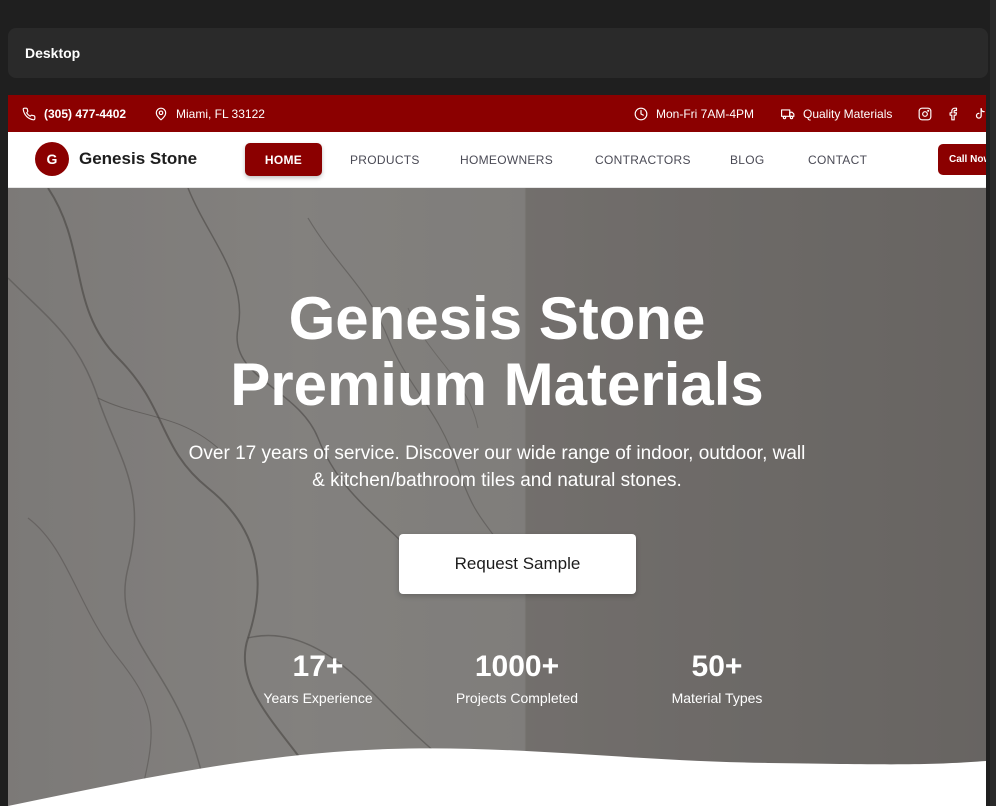  Describe the element at coordinates (506, 160) in the screenshot. I see `nav-homeowners: HOMEOWNERS` at that location.